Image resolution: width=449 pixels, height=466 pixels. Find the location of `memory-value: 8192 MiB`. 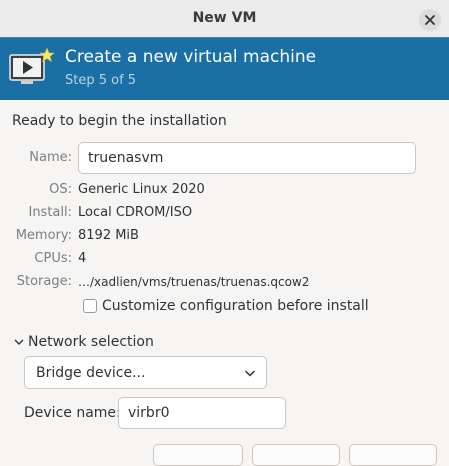

memory-value: 8192 MiB is located at coordinates (108, 235).